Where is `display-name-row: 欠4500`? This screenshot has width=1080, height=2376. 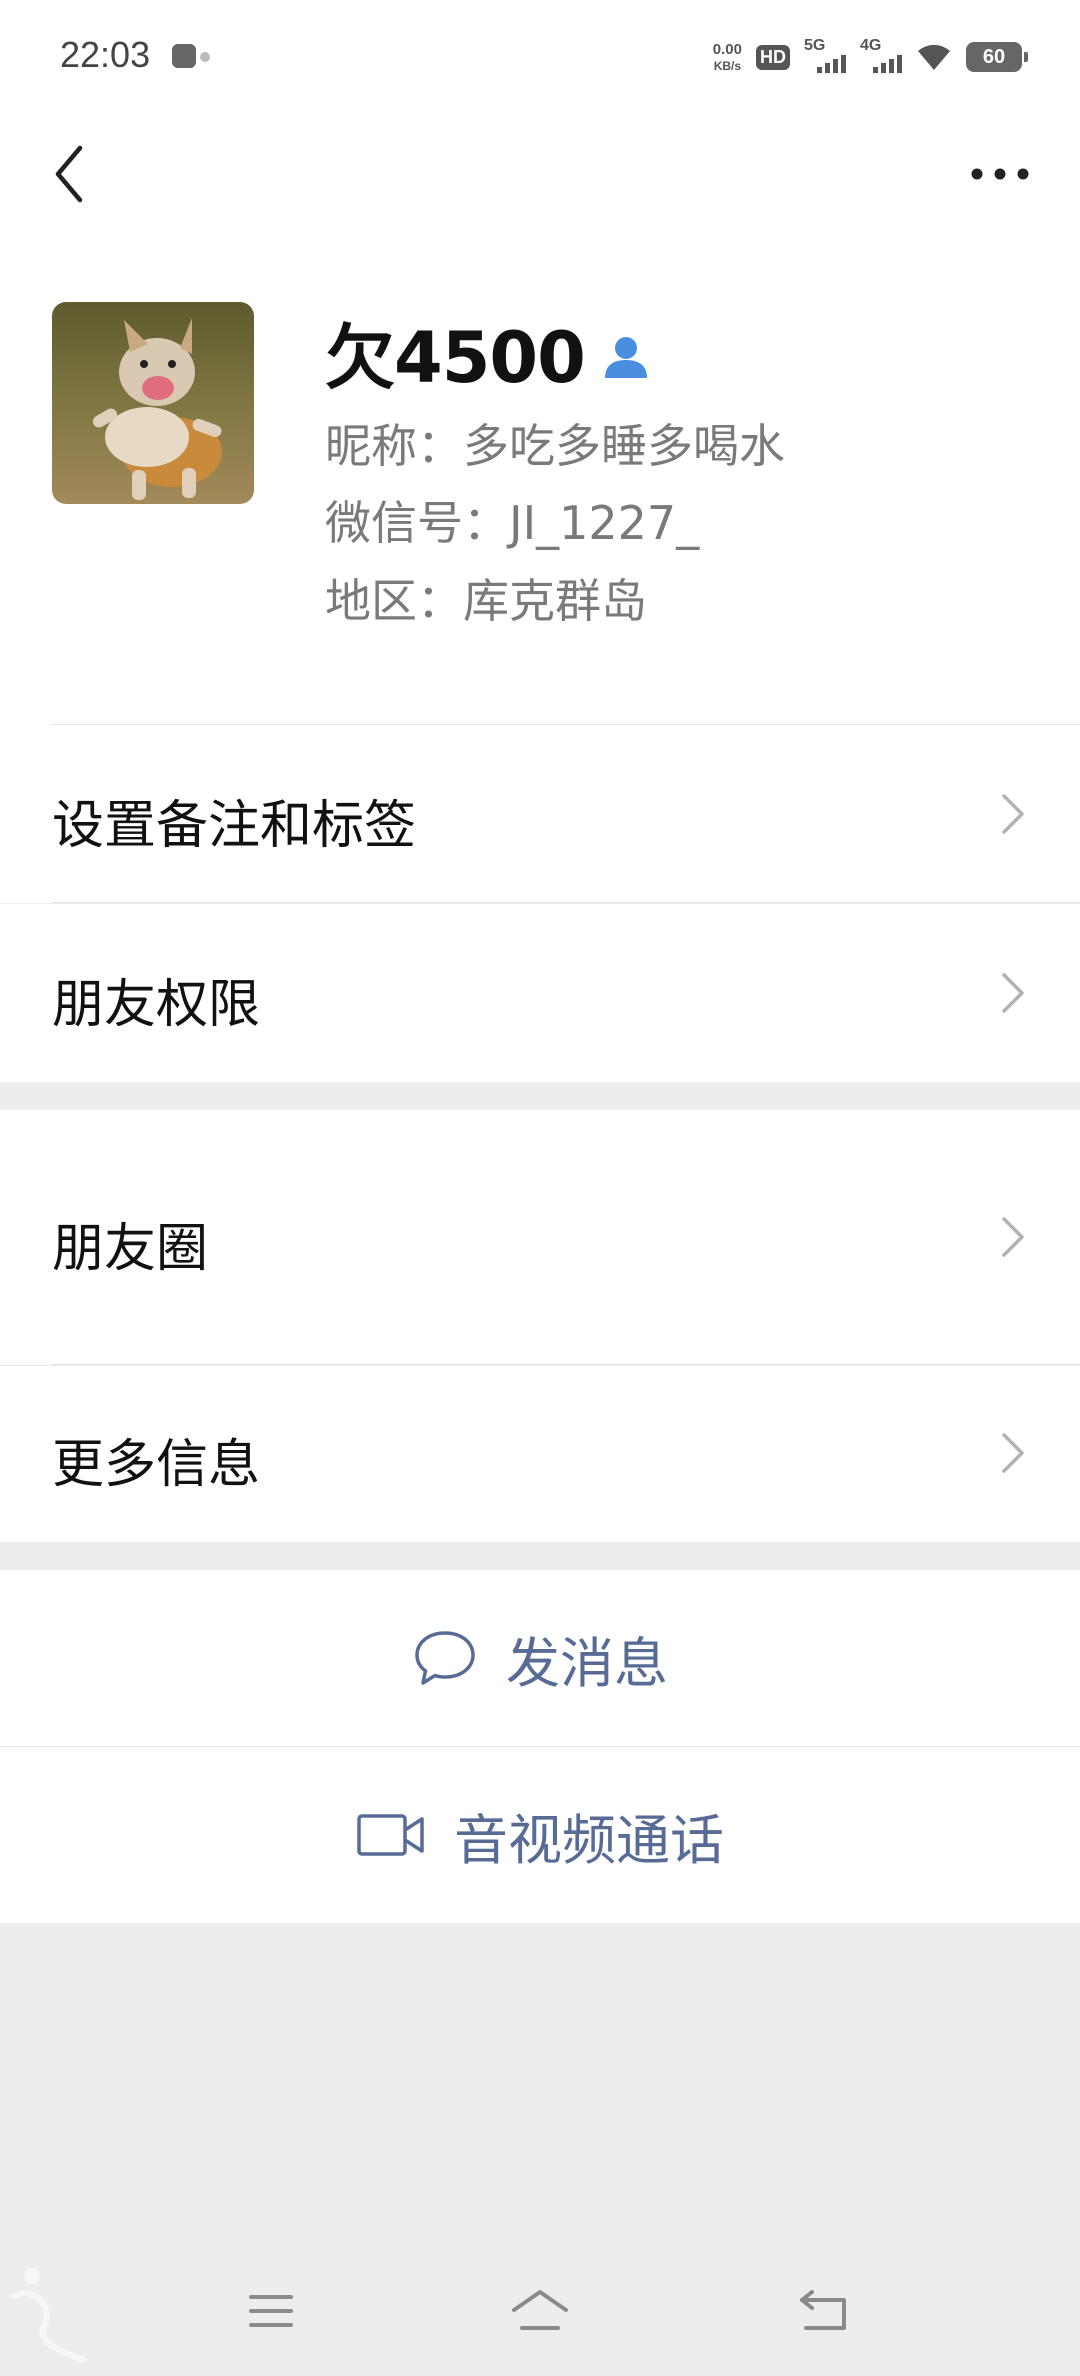
display-name-row: 欠4500 is located at coordinates (488, 352).